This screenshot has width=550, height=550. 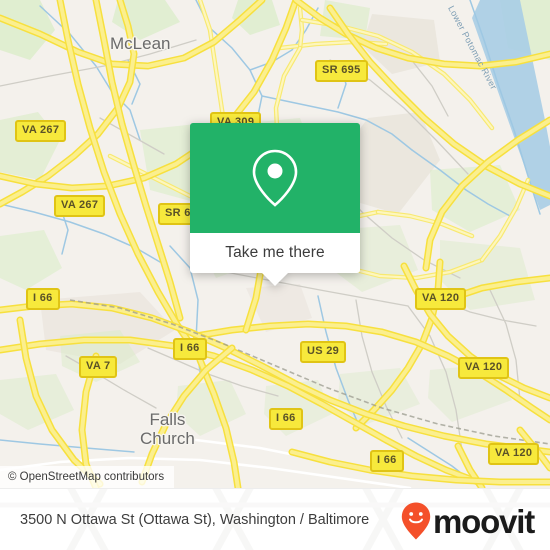 I want to click on popup-tail, so click(x=275, y=279).